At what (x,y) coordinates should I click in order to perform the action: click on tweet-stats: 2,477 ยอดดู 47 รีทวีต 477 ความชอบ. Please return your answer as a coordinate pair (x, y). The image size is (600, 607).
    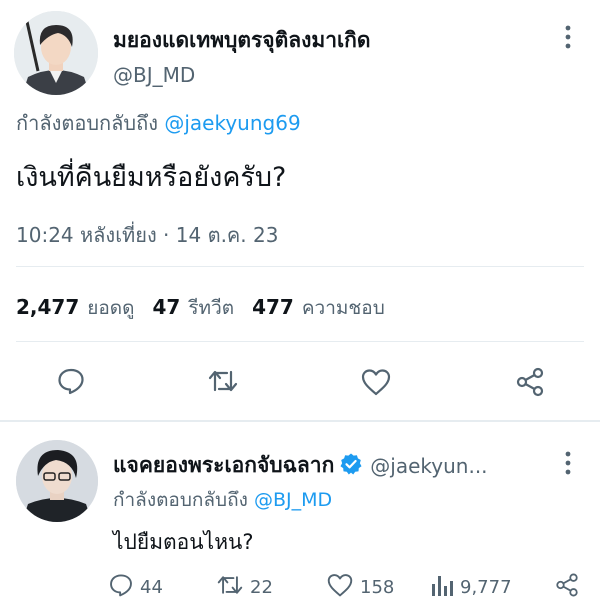
    Looking at the image, I should click on (209, 308).